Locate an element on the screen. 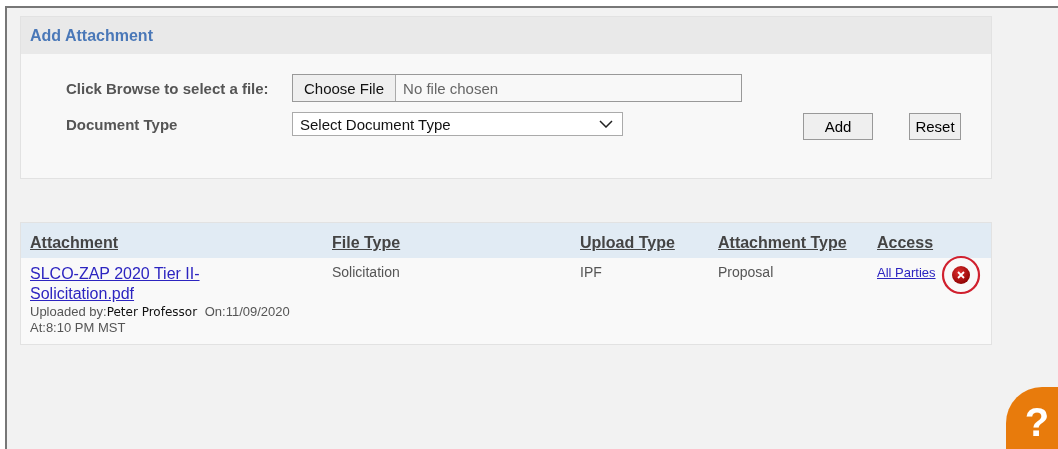 The image size is (1058, 449). file-label: Click Browse to select a file: is located at coordinates (168, 88).